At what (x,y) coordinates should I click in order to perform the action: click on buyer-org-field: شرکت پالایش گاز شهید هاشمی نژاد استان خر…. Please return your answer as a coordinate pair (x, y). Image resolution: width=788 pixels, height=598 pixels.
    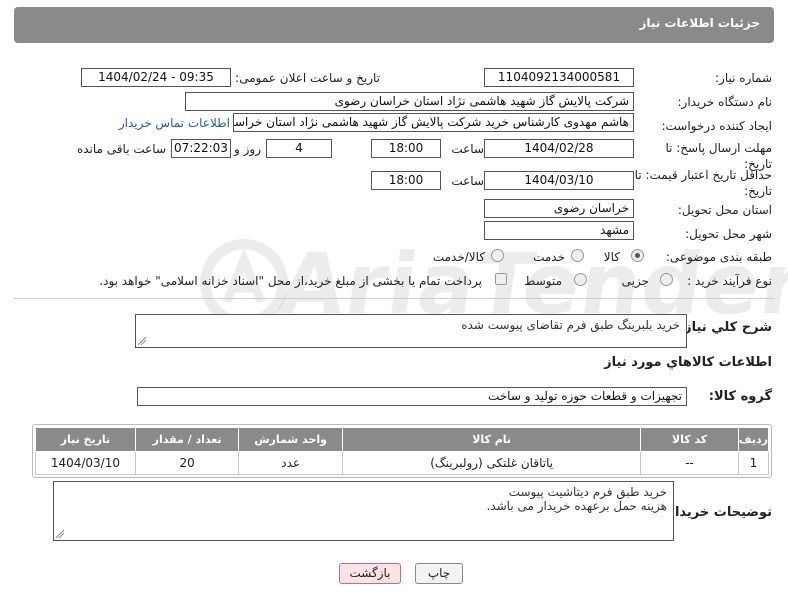
    Looking at the image, I should click on (409, 101).